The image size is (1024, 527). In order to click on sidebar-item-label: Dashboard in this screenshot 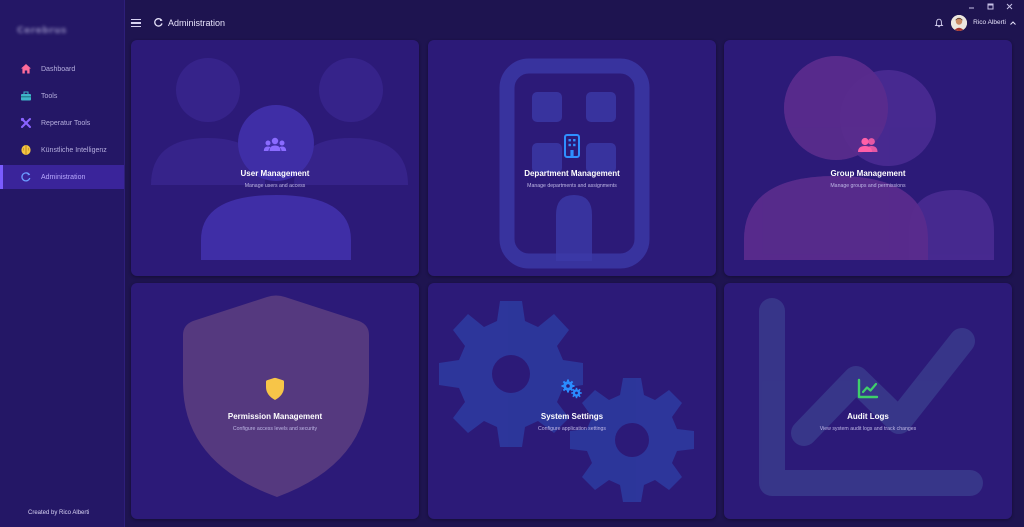, I will do `click(58, 69)`.